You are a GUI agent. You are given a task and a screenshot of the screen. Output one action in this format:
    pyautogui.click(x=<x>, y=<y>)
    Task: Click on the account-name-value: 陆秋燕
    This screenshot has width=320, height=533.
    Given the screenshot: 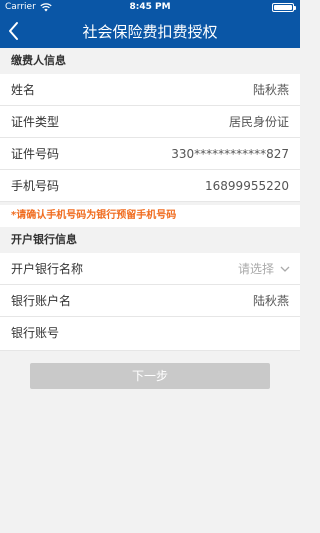 What is the action you would take?
    pyautogui.click(x=270, y=301)
    